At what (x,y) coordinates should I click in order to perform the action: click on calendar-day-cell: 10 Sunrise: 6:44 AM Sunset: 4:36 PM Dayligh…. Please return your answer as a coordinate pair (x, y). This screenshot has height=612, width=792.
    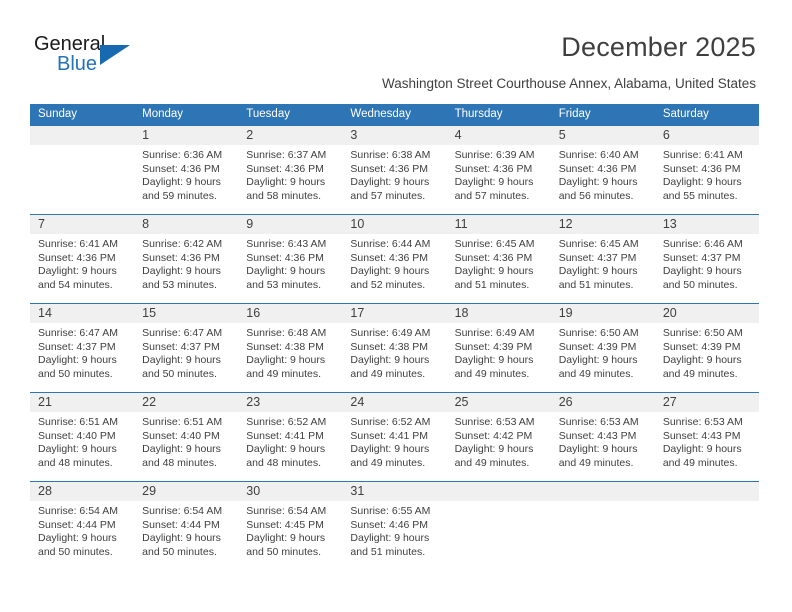
    Looking at the image, I should click on (394, 259).